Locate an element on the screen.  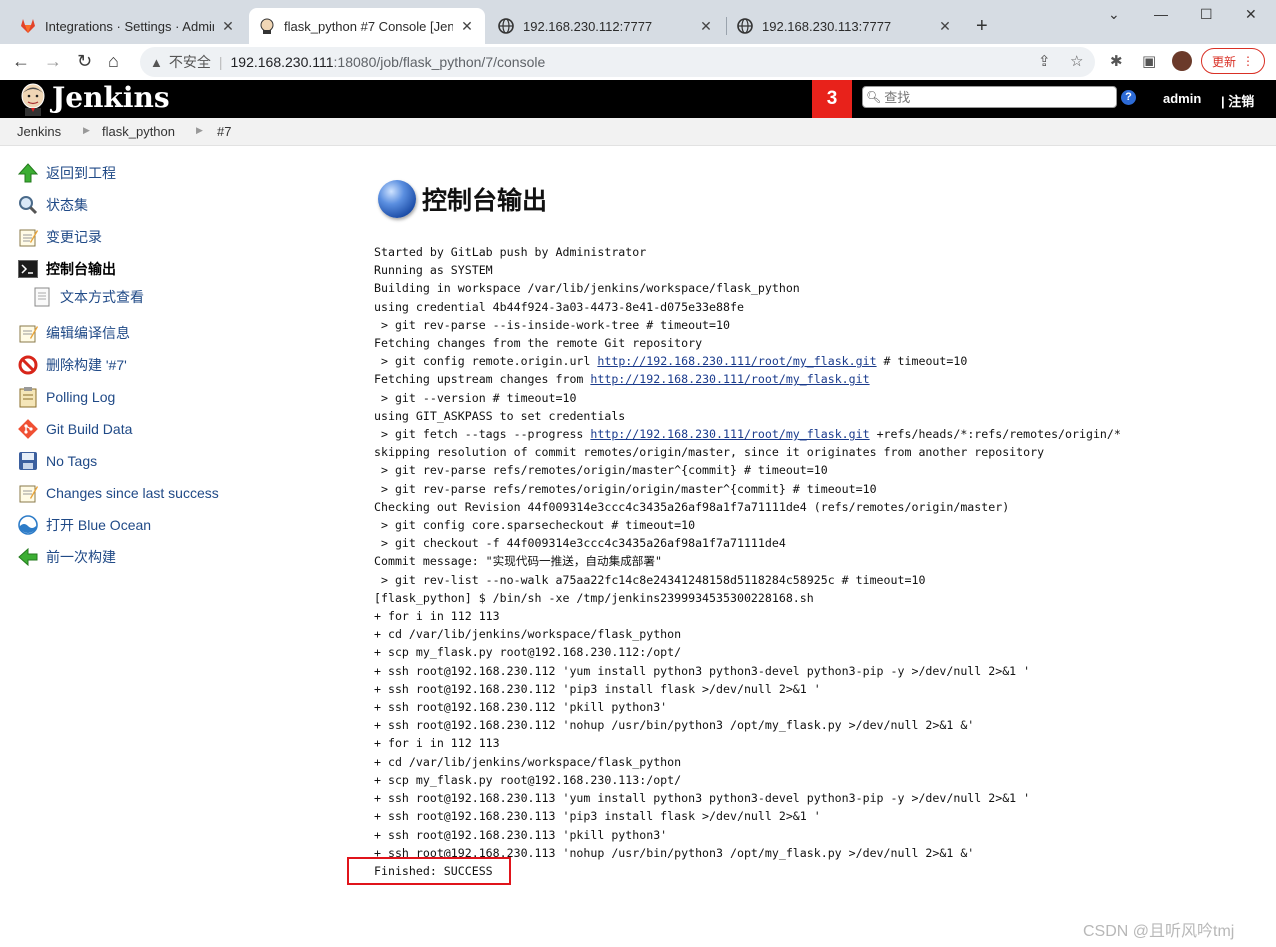
tab-host-113: 192.168.230.113:7777 ✕ is located at coordinates (845, 26).